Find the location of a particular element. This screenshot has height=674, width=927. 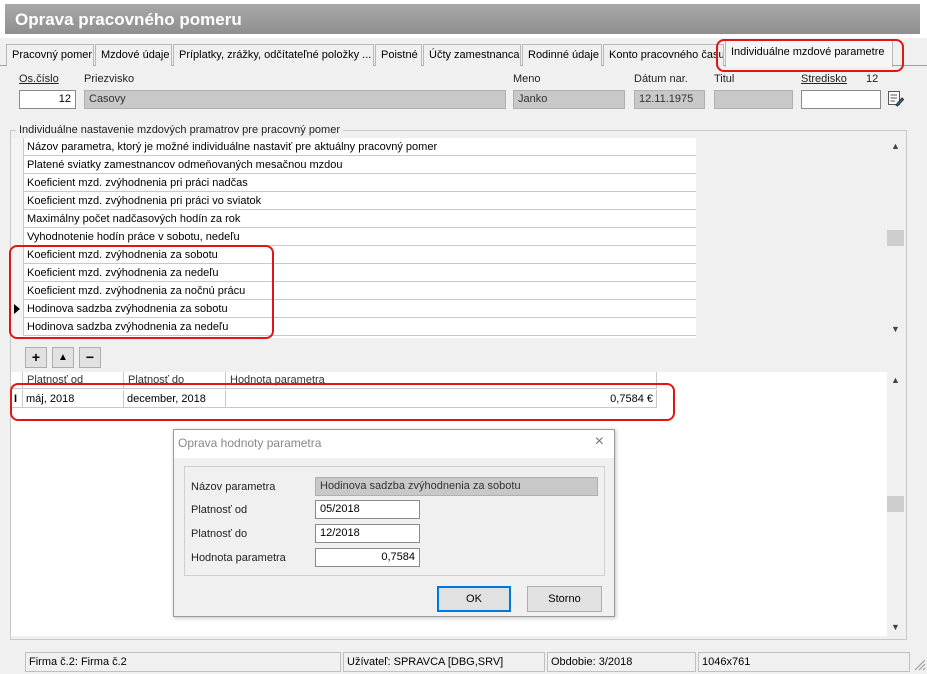

value-do: december, 2018 is located at coordinates (175, 399).